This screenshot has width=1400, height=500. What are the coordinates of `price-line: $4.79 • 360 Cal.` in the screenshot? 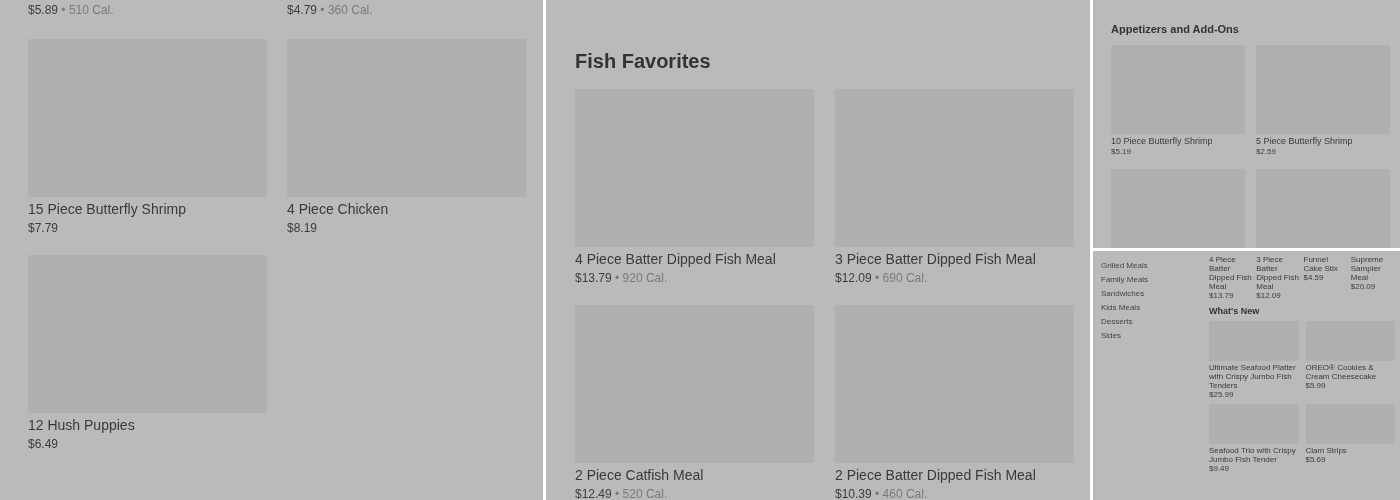 It's located at (330, 10).